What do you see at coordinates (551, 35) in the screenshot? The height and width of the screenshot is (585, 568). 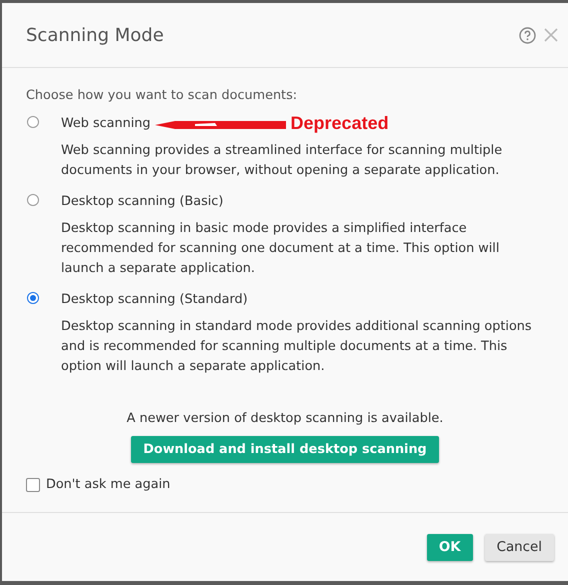 I see `close-icon` at bounding box center [551, 35].